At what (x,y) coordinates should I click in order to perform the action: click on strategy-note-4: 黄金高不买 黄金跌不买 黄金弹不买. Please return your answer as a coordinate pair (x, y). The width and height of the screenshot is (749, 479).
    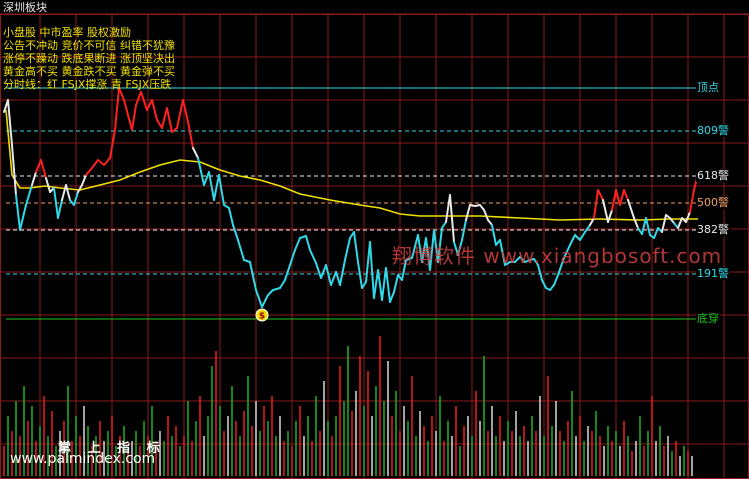
    Looking at the image, I should click on (89, 71).